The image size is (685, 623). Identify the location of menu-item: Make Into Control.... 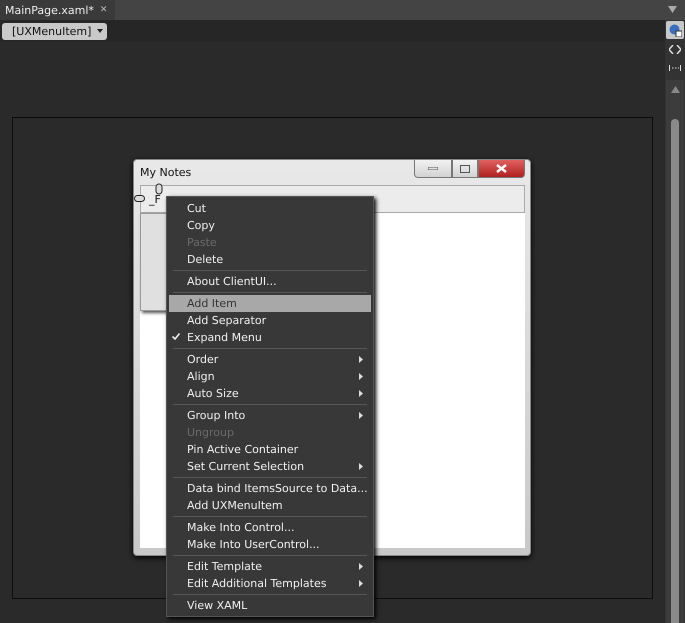
(270, 527).